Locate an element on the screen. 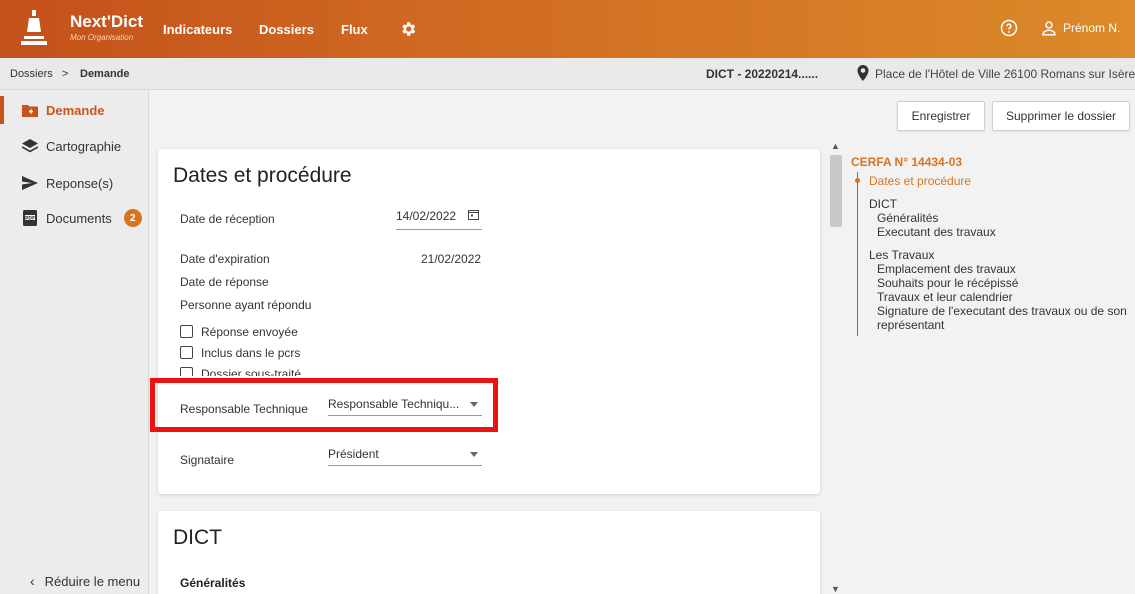 This screenshot has width=1135, height=594. organization-name: Mon Organisation is located at coordinates (102, 37).